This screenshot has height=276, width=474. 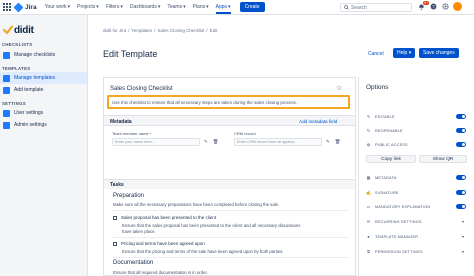 What do you see at coordinates (16, 68) in the screenshot?
I see `section-templates: TEMPLATES` at bounding box center [16, 68].